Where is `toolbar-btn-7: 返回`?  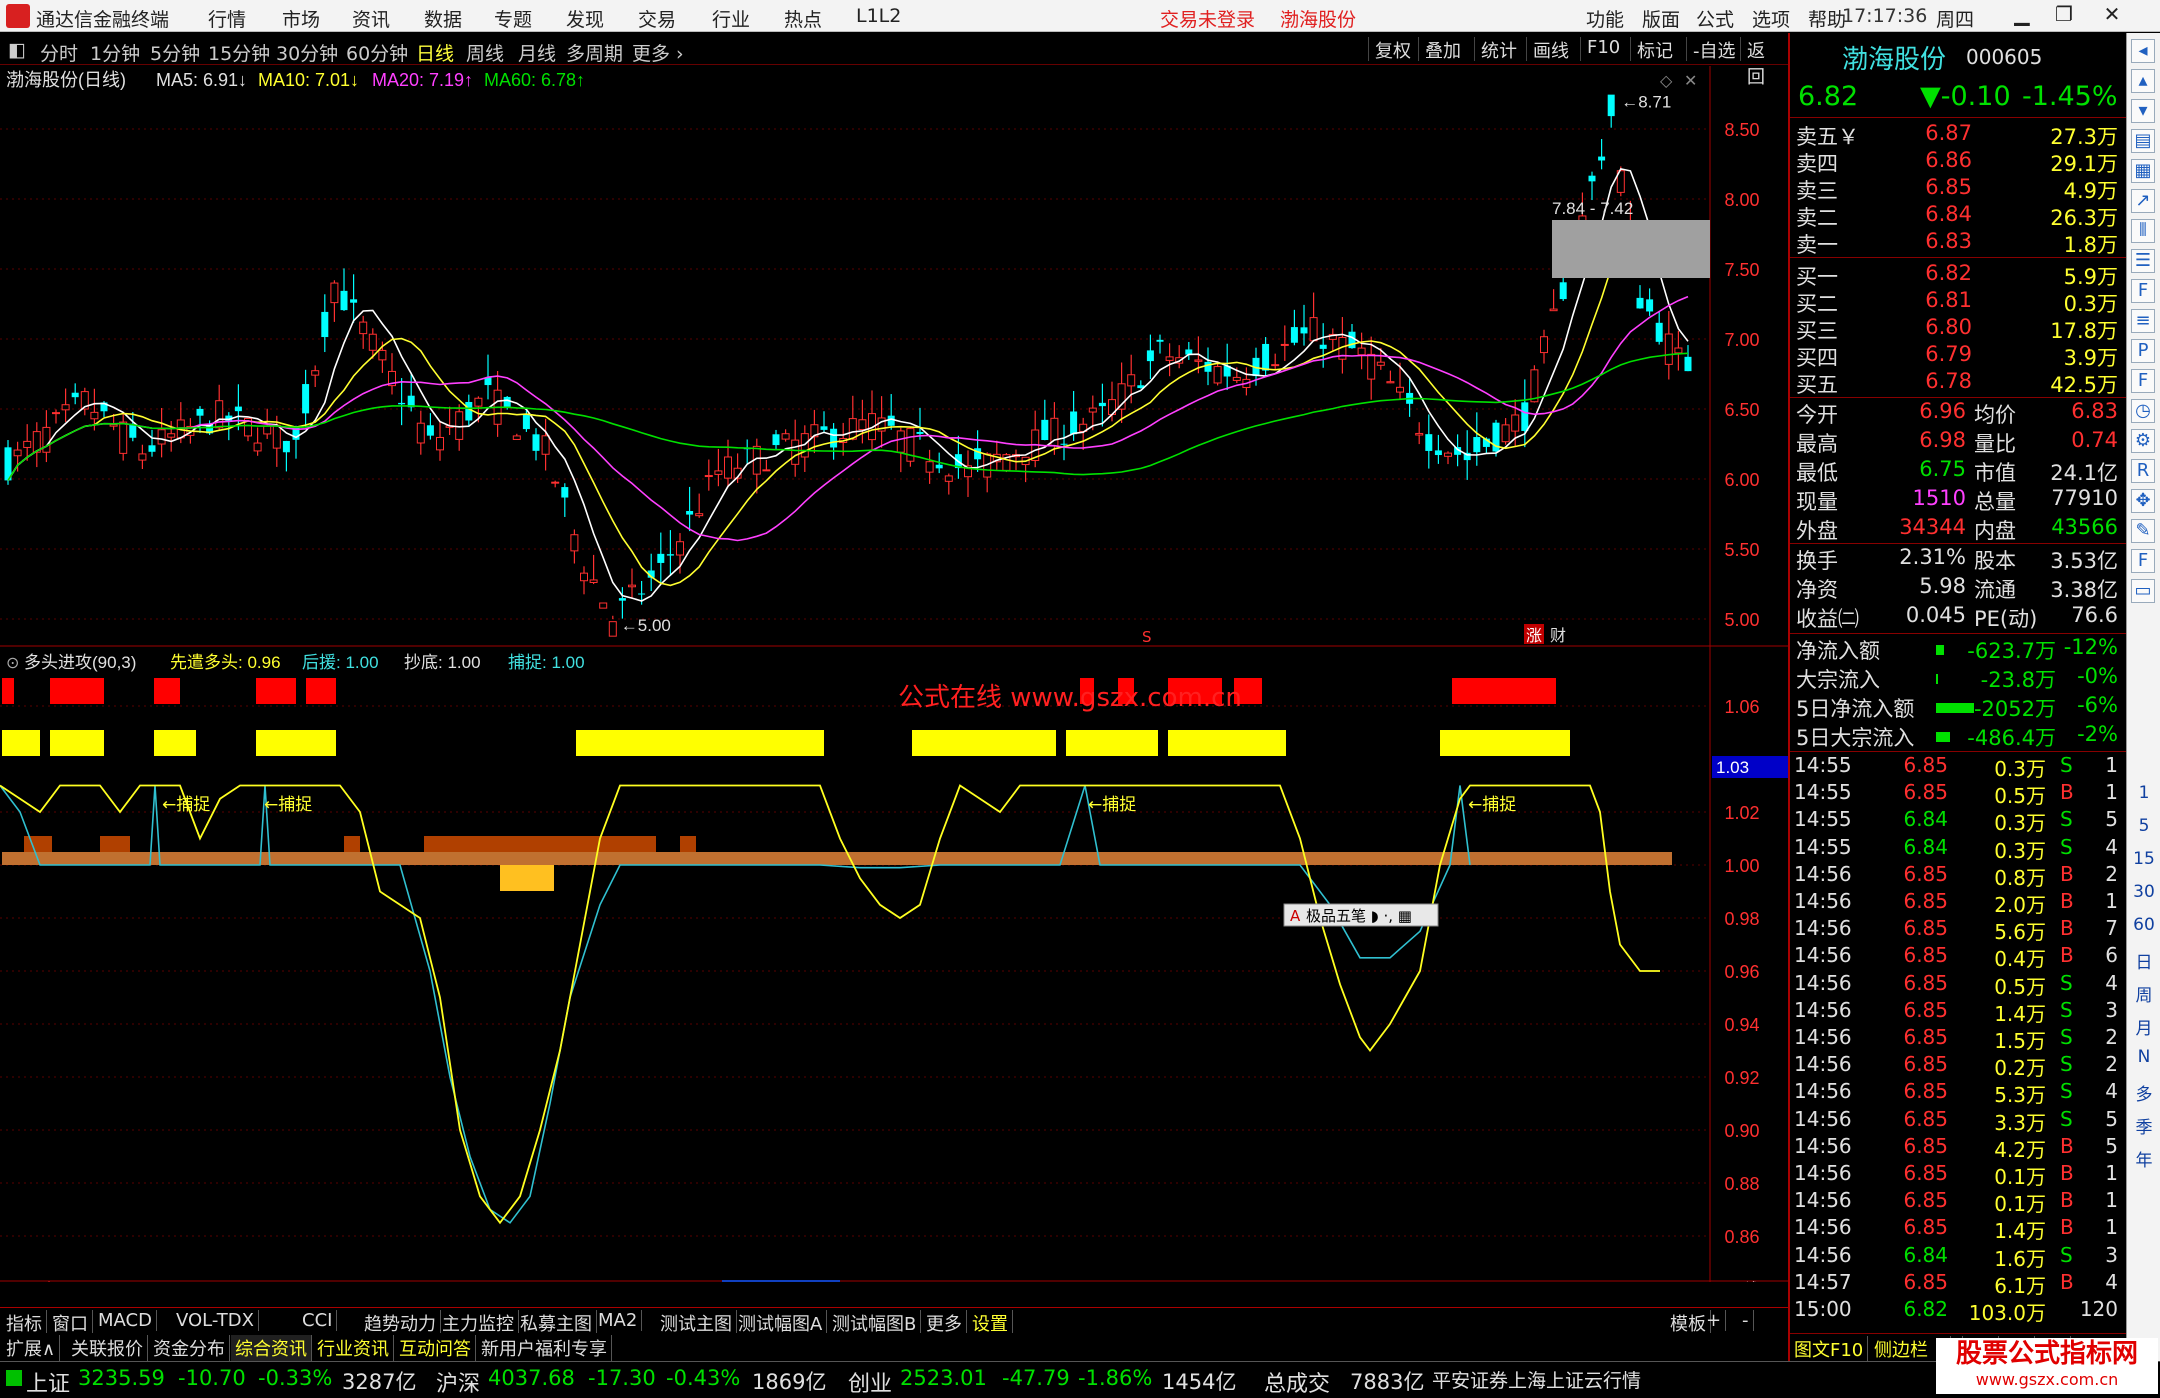
toolbar-btn-7: 返回 is located at coordinates (1764, 62).